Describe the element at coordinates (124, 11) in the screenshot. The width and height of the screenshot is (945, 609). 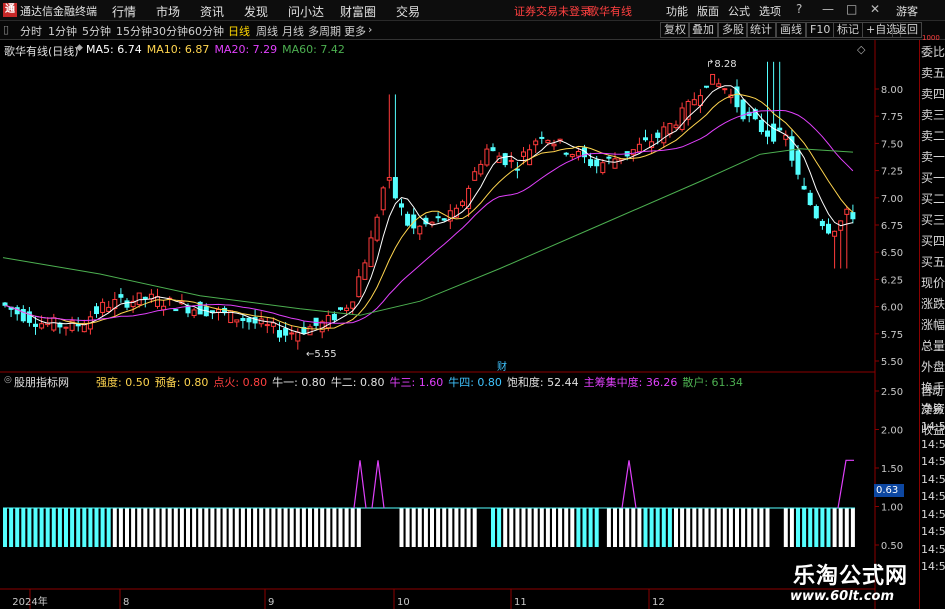
I see `menu-quotes: 行情` at that location.